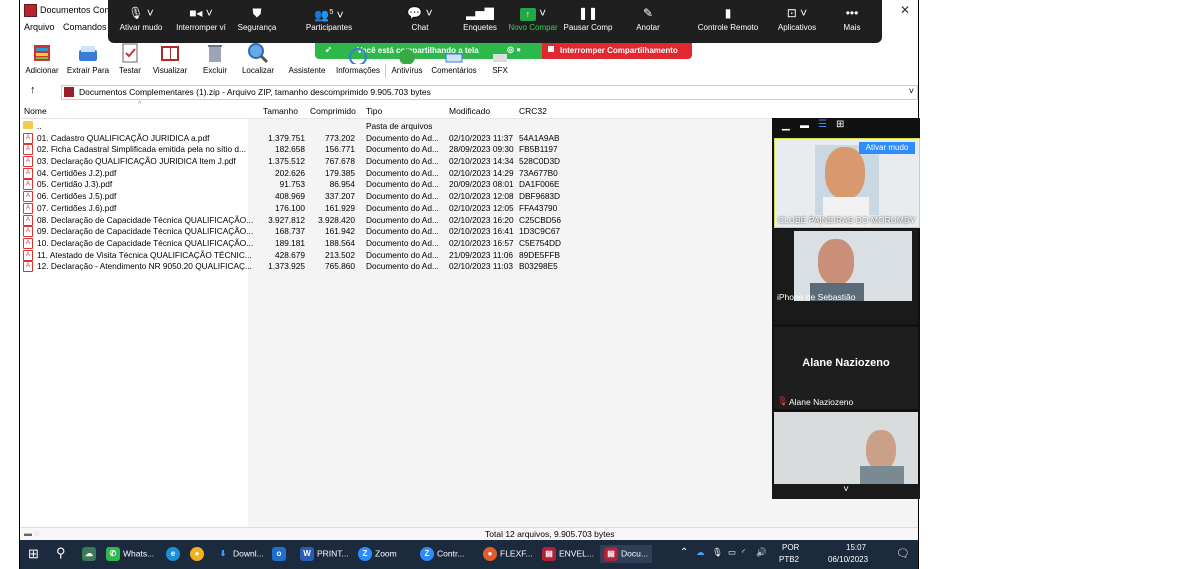 This screenshot has width=1195, height=569. Describe the element at coordinates (789, 559) in the screenshot. I see `keyboard-layout: PTB2` at that location.